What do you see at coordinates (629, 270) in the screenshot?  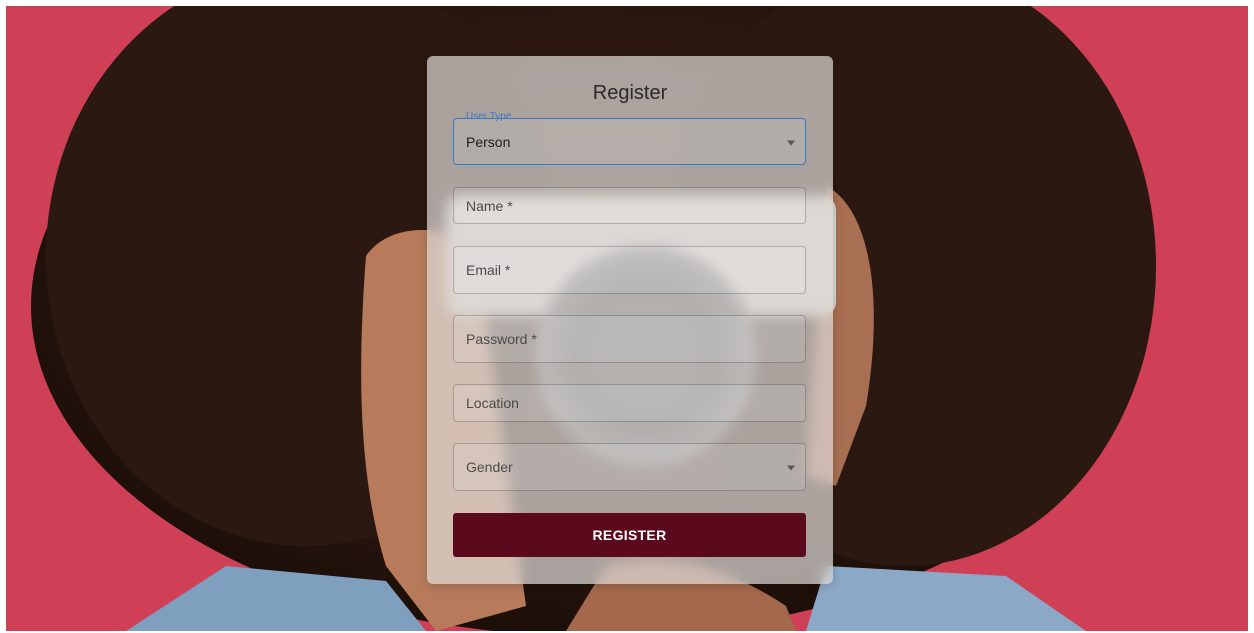 I see `email-field: Email *` at bounding box center [629, 270].